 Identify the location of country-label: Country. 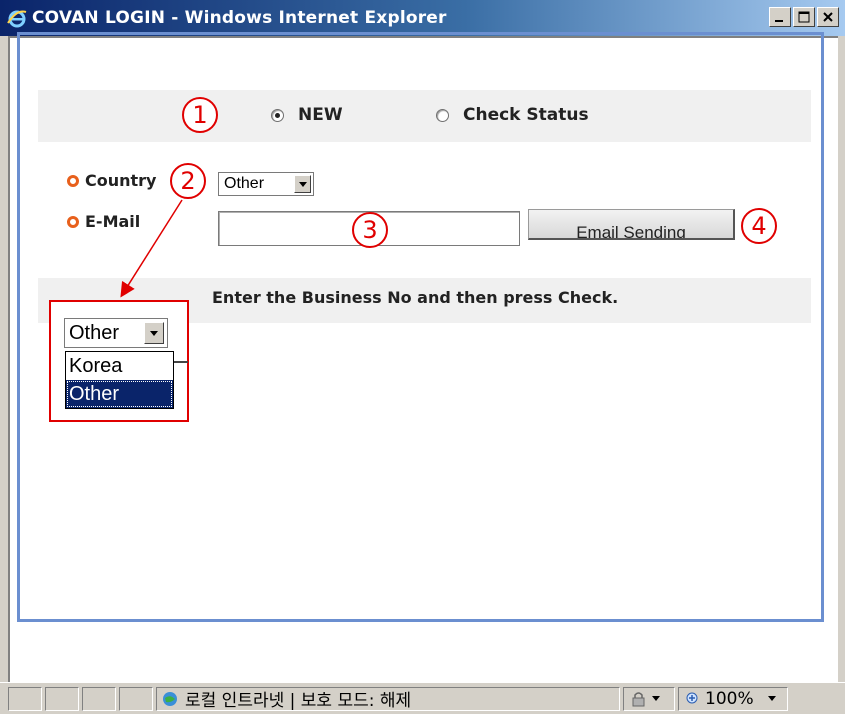
(111, 180).